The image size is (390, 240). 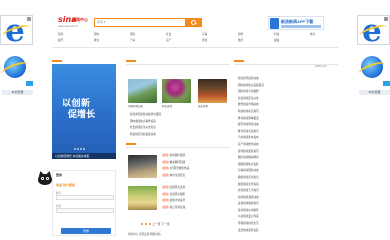 I want to click on left-ie-ad-2: IE浏览器, so click(x=16, y=72).